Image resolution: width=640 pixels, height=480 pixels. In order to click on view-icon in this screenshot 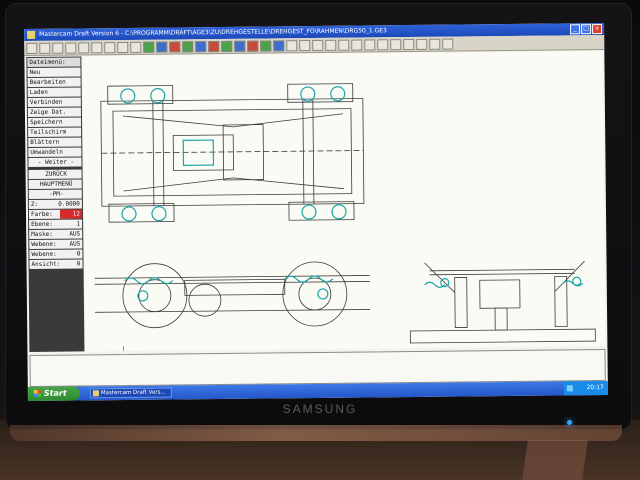, I will do `click(136, 47)`.